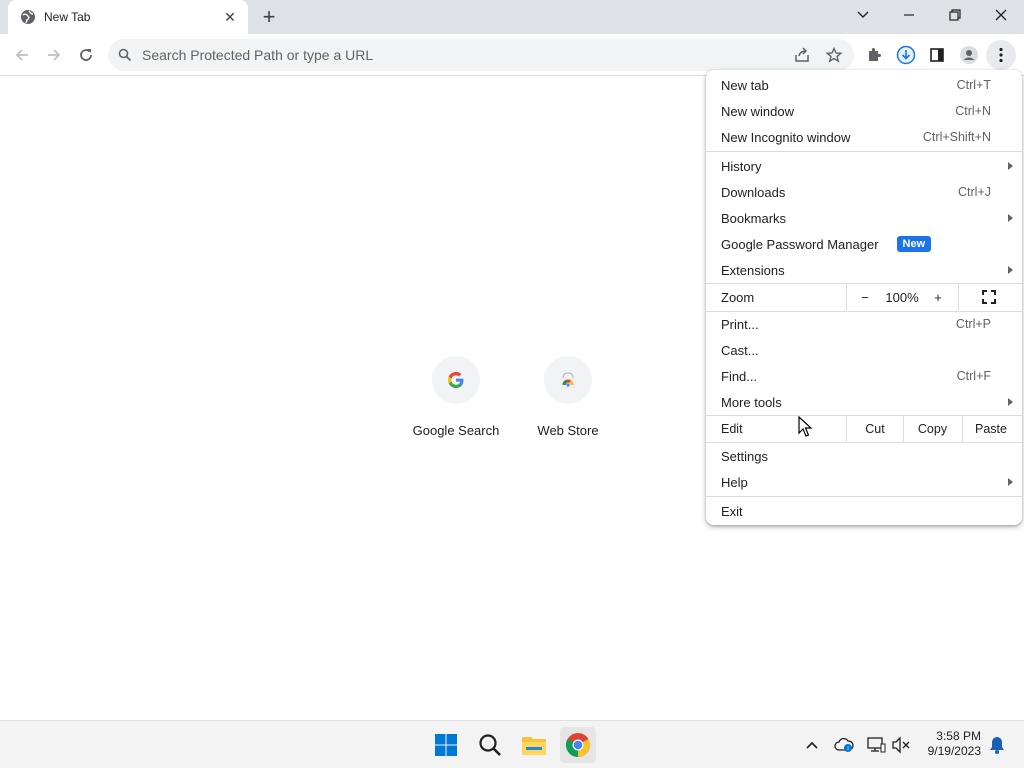 The height and width of the screenshot is (768, 1024). Describe the element at coordinates (864, 402) in the screenshot. I see `menu-item-more-tools: More tools` at that location.